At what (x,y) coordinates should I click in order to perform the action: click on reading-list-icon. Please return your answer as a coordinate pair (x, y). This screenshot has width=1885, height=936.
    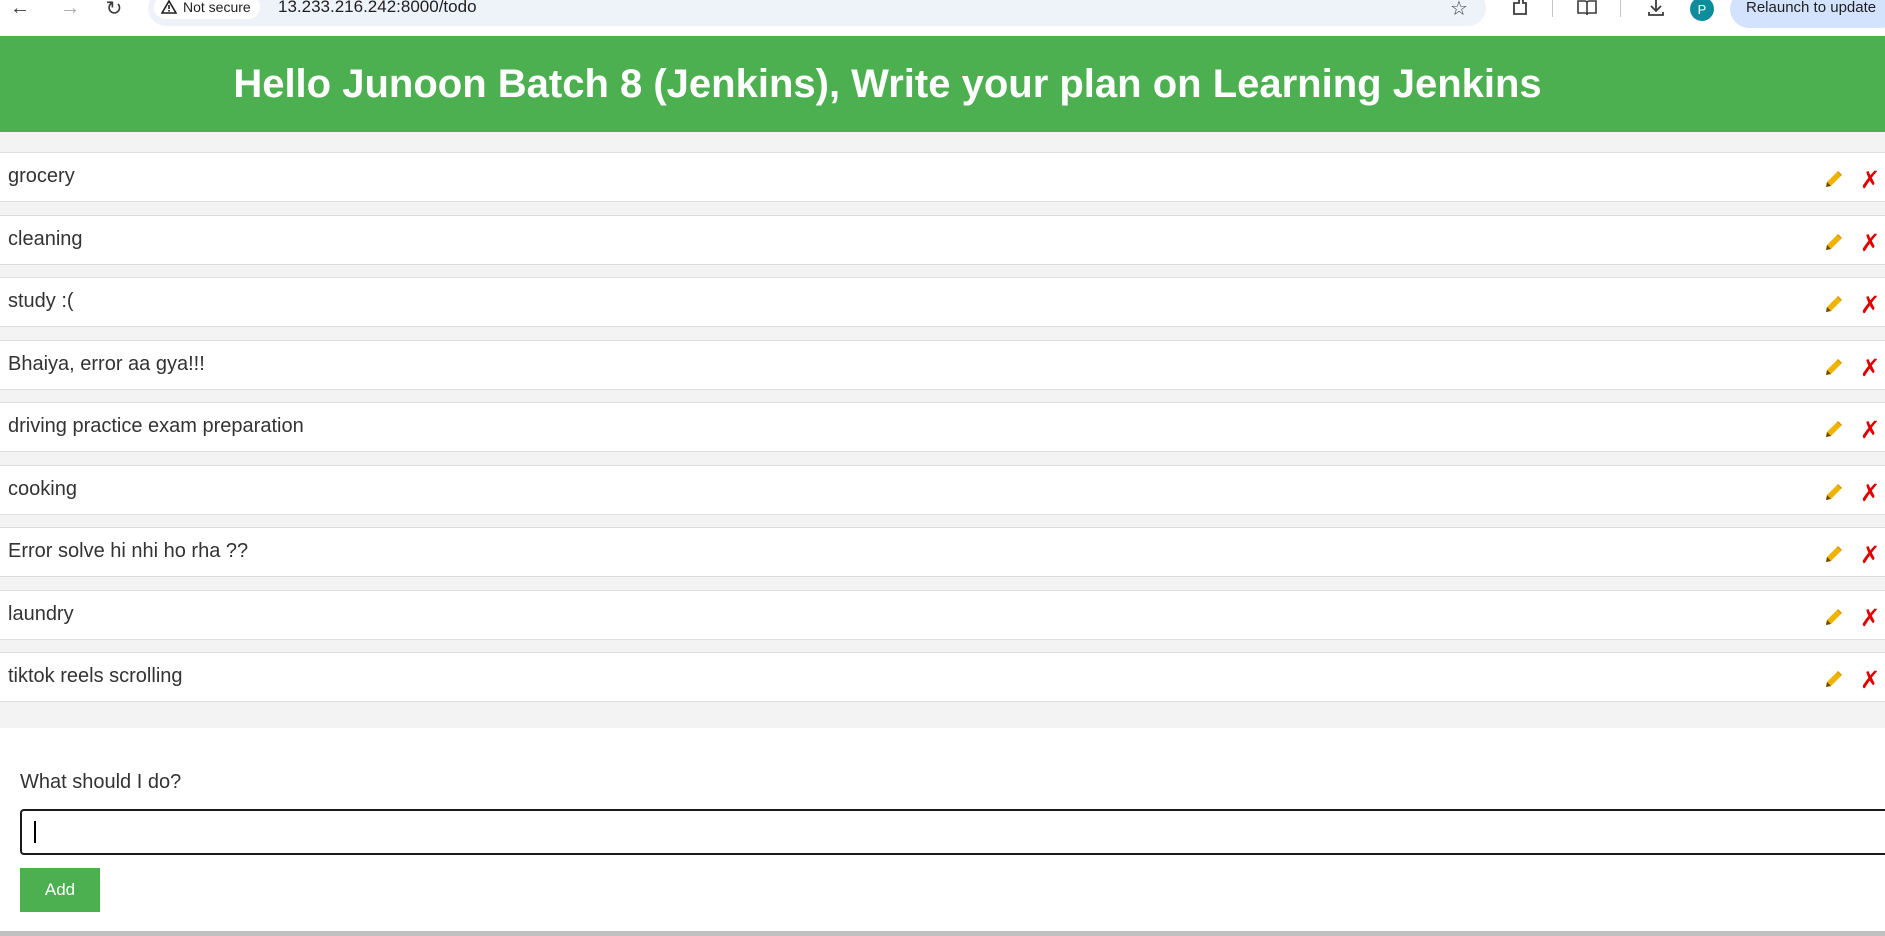
    Looking at the image, I should click on (1587, 10).